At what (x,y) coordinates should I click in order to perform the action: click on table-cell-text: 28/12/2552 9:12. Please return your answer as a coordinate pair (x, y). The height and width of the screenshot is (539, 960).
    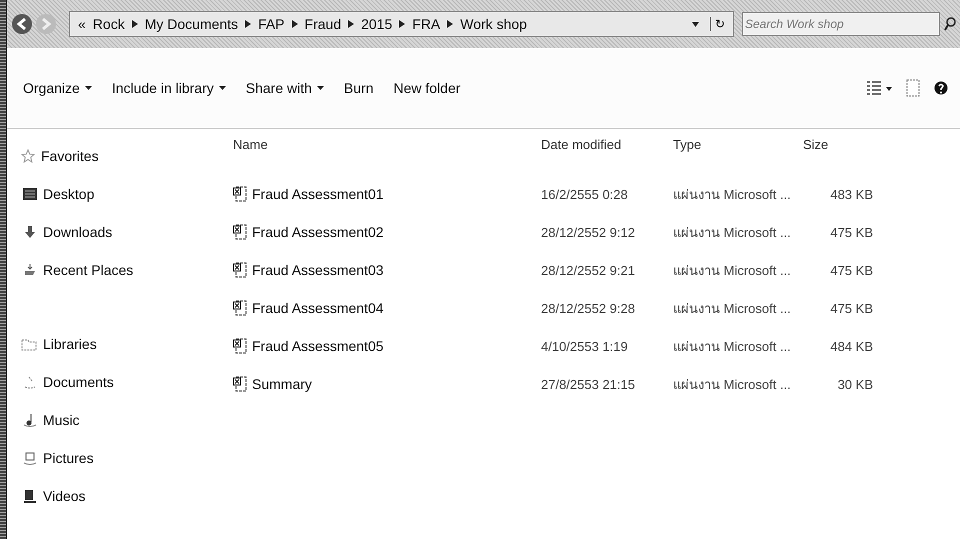
    Looking at the image, I should click on (588, 232).